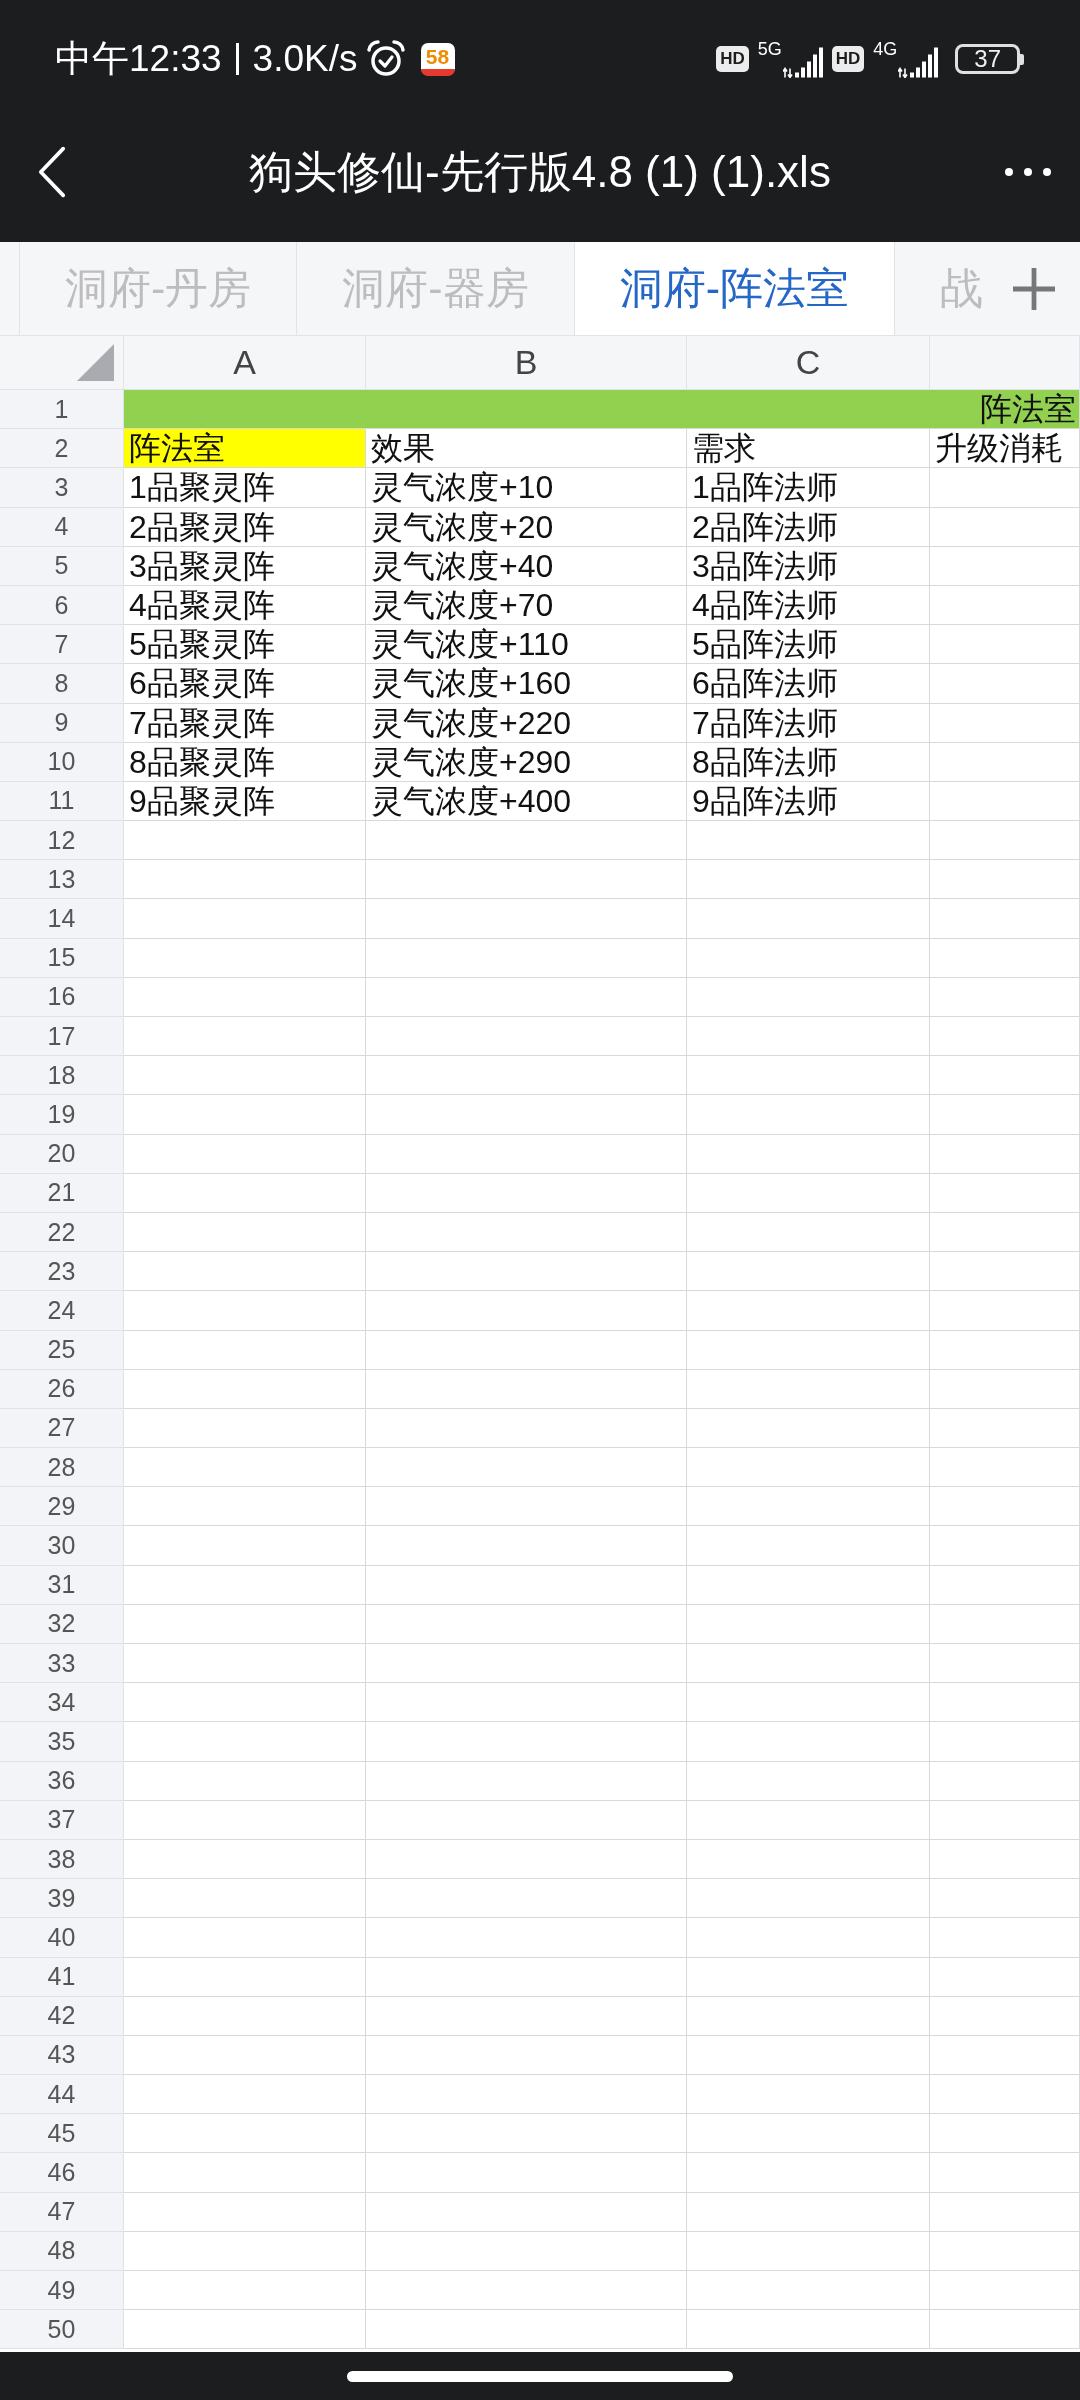 This screenshot has height=2400, width=1080. What do you see at coordinates (245, 605) in the screenshot?
I see `table-cell: 4品聚灵阵` at bounding box center [245, 605].